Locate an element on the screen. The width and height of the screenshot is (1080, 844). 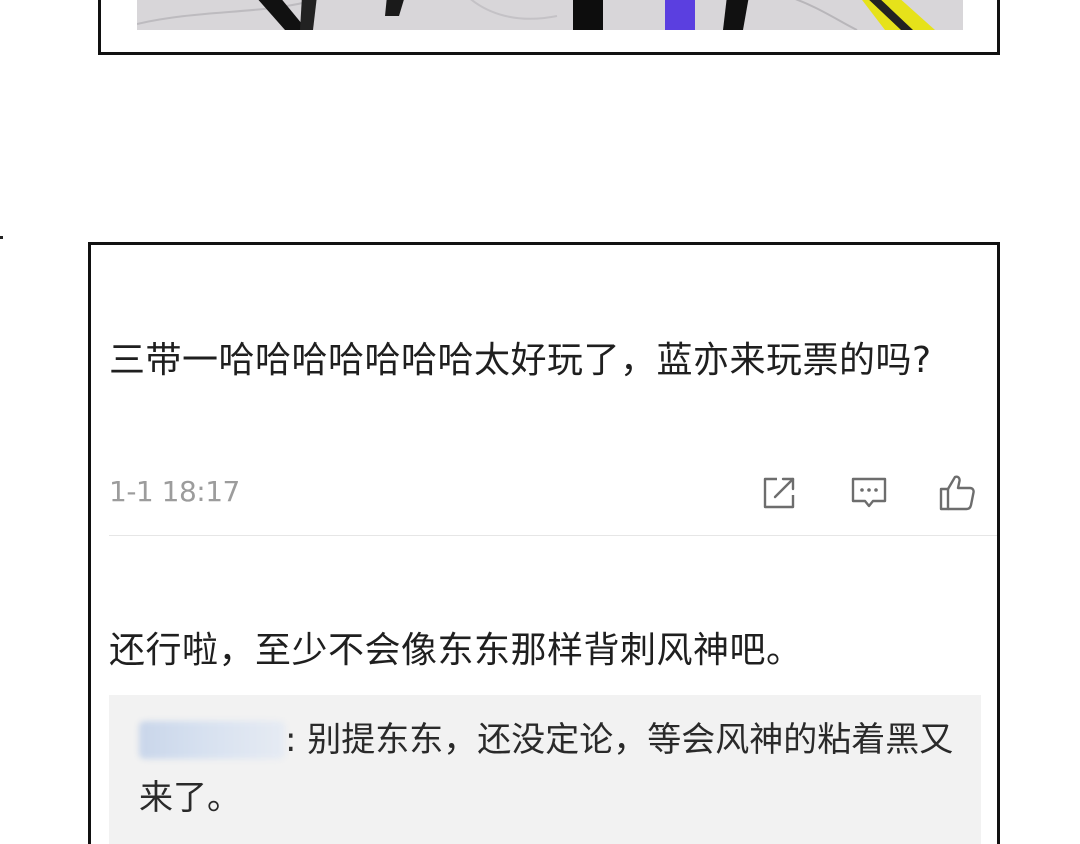
page-speck is located at coordinates (1, 237).